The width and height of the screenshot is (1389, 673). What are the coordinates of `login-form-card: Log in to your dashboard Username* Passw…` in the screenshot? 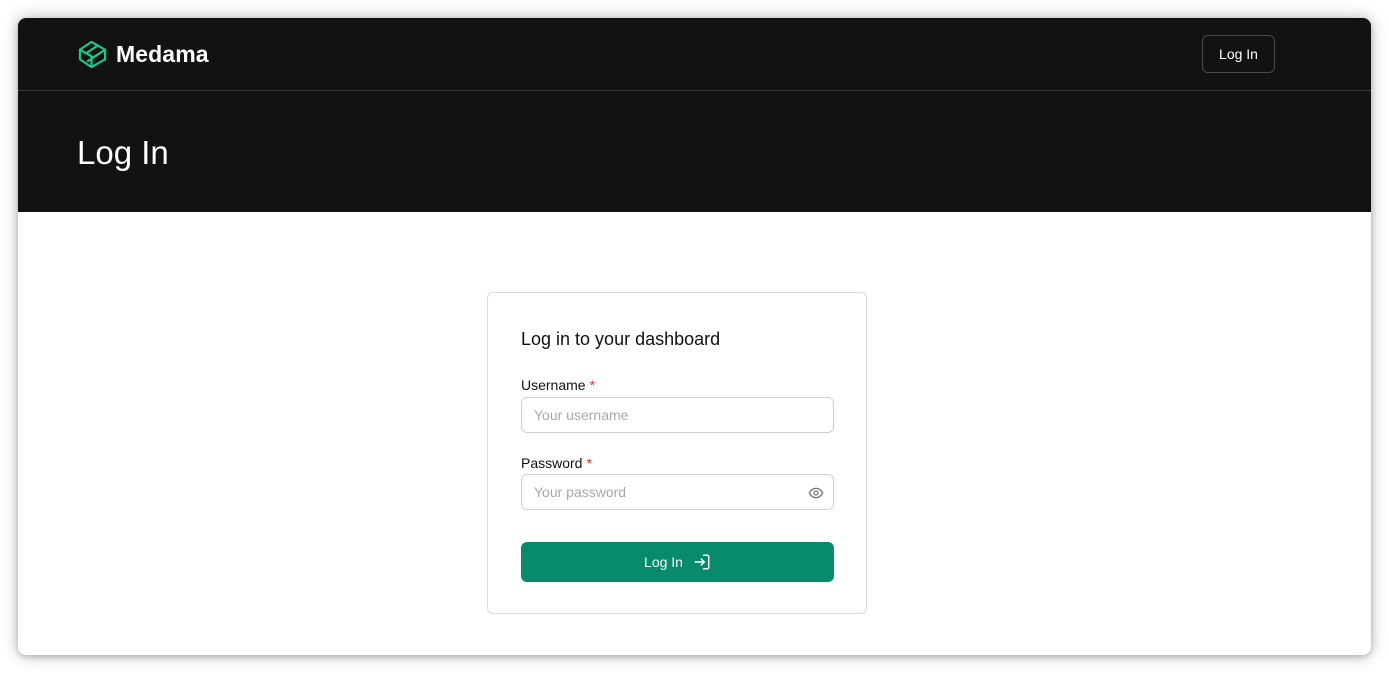 It's located at (677, 453).